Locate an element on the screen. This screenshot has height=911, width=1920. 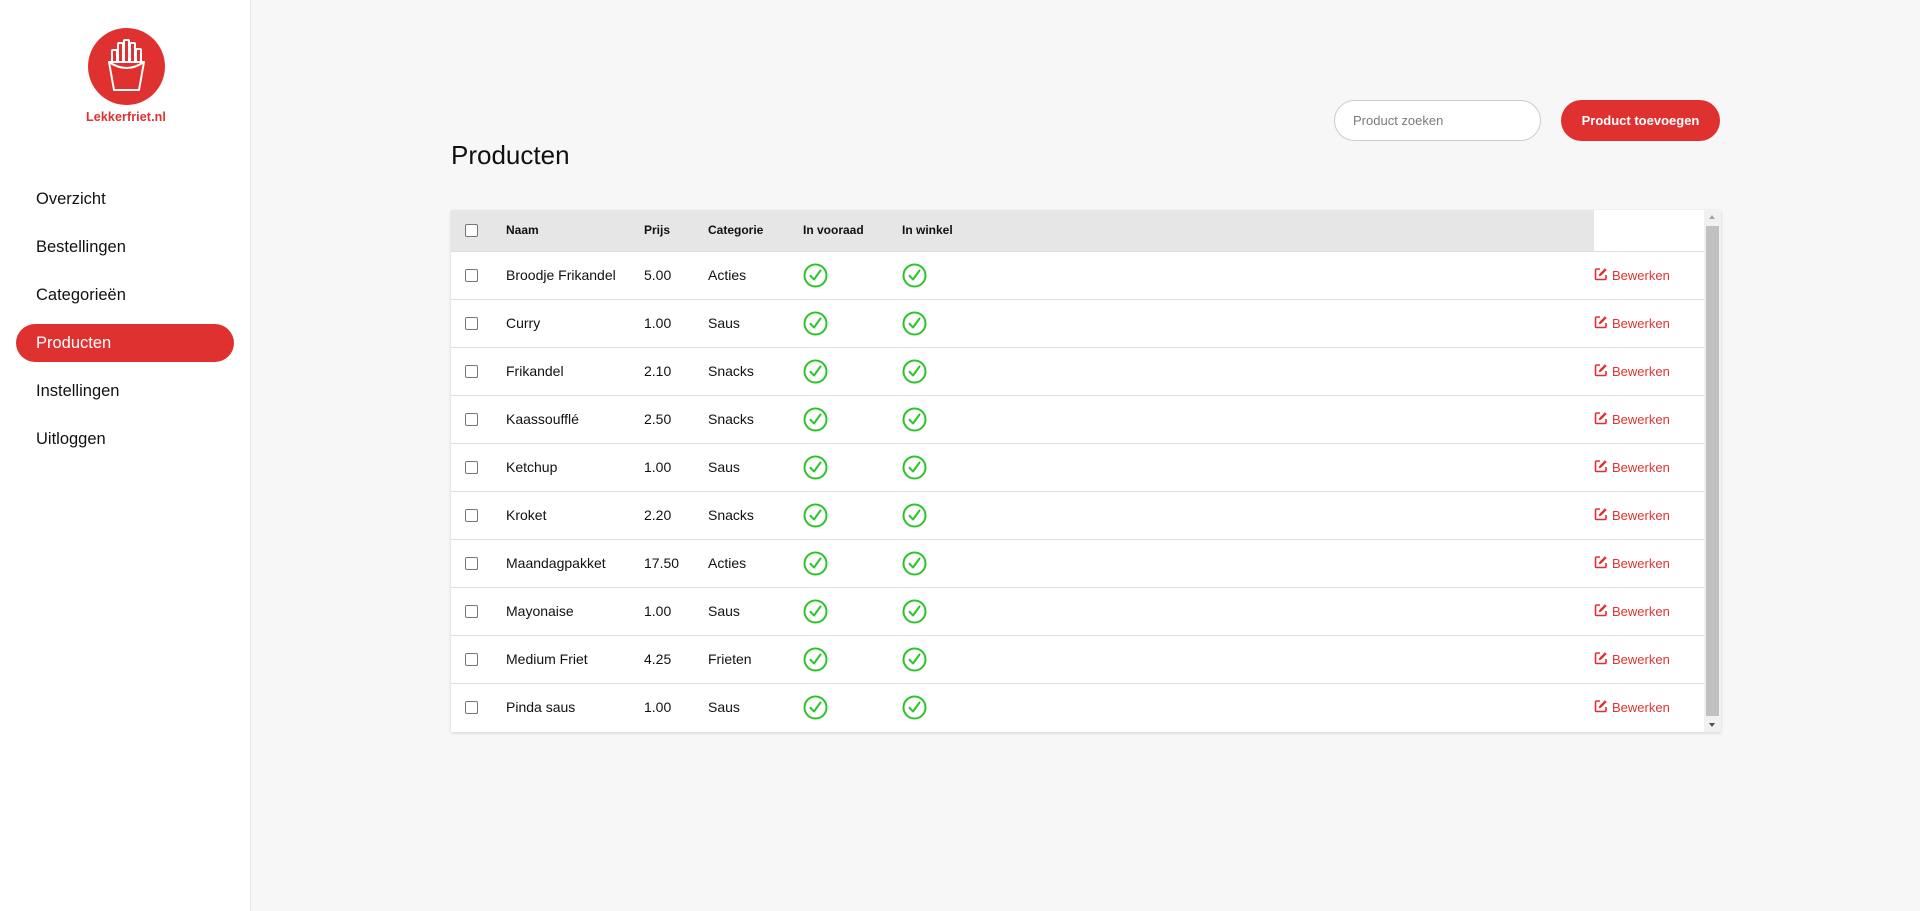
sidebar-item-overzicht: Overzicht is located at coordinates (125, 199).